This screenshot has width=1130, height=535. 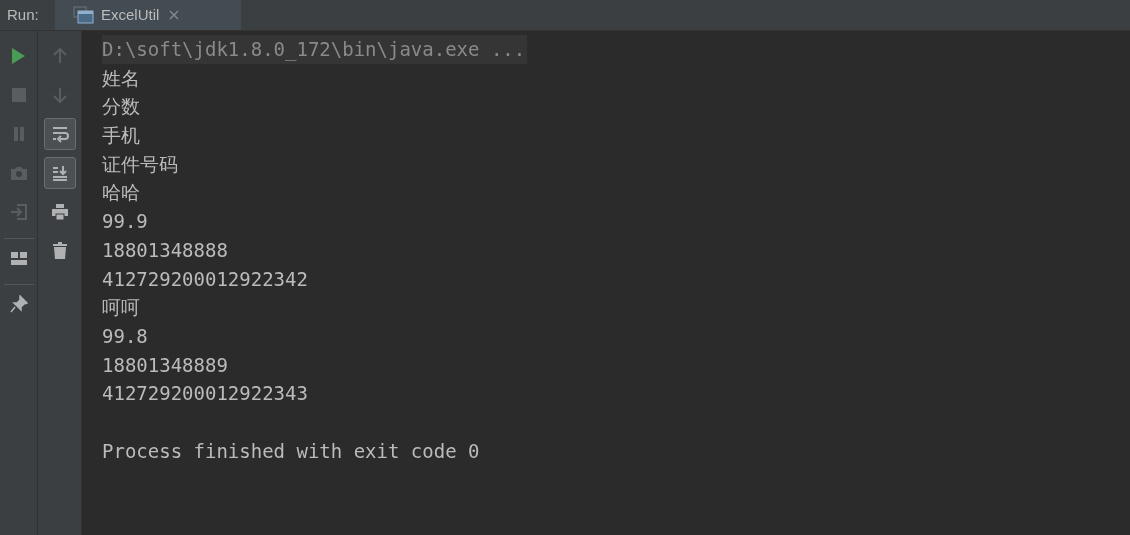 I want to click on output-line: 99.8, so click(x=125, y=336).